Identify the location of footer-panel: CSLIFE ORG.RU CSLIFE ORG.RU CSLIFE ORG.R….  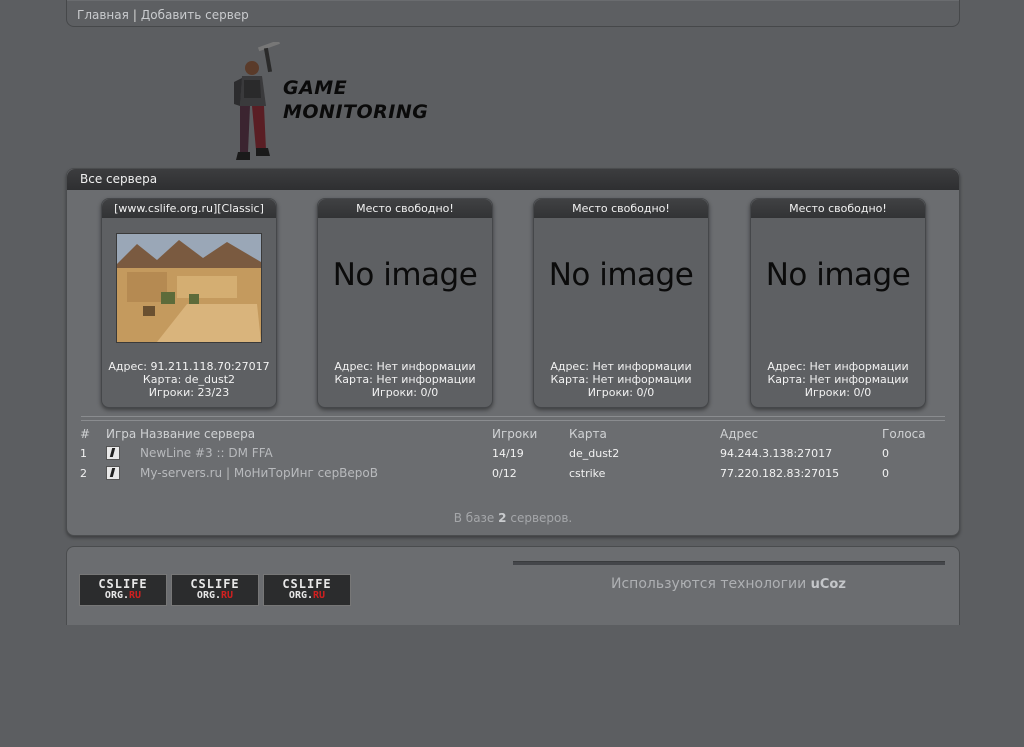
(513, 585).